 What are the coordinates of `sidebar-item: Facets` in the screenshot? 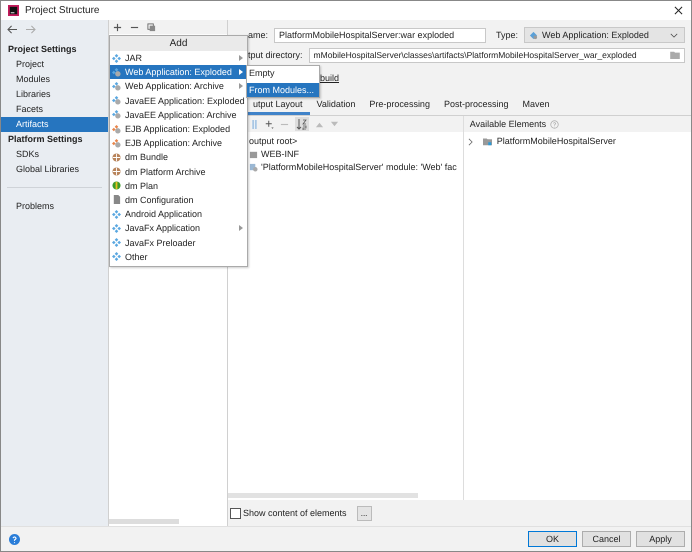 It's located at (54, 109).